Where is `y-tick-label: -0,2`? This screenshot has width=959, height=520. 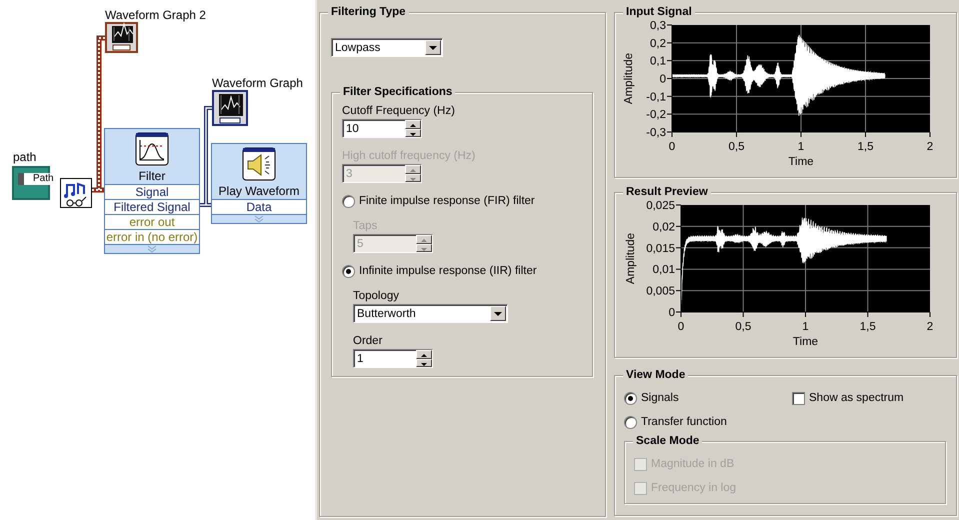 y-tick-label: -0,2 is located at coordinates (656, 115).